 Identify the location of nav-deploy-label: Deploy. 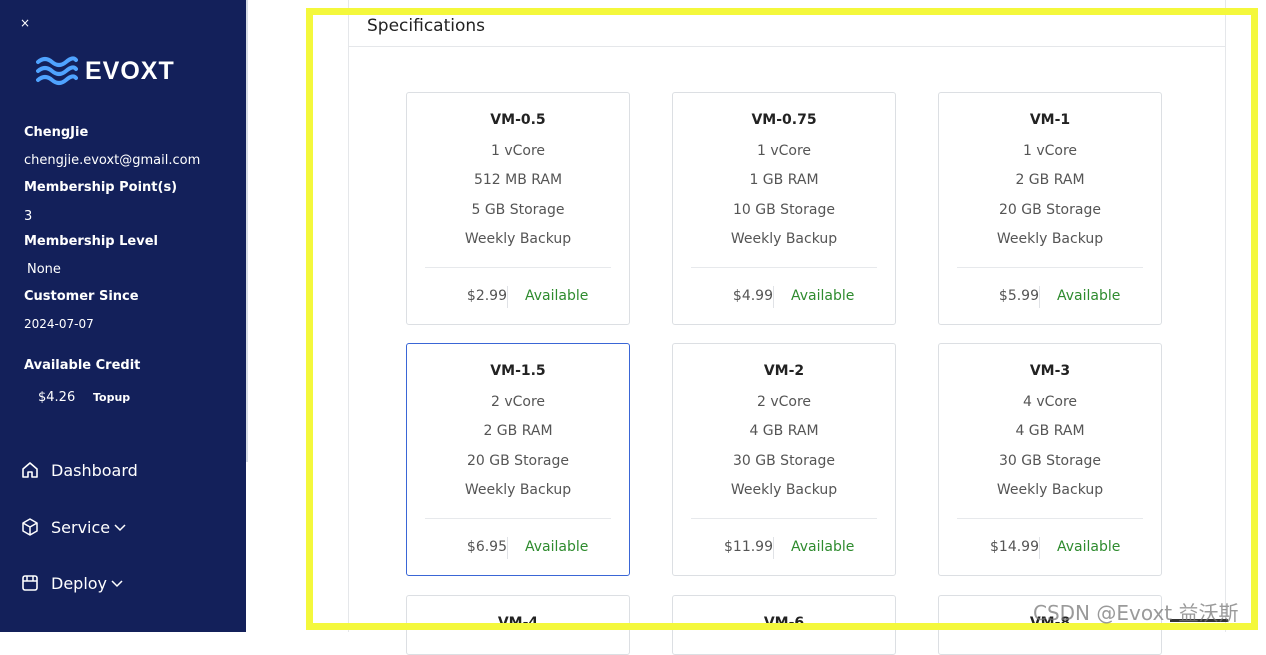
(79, 583).